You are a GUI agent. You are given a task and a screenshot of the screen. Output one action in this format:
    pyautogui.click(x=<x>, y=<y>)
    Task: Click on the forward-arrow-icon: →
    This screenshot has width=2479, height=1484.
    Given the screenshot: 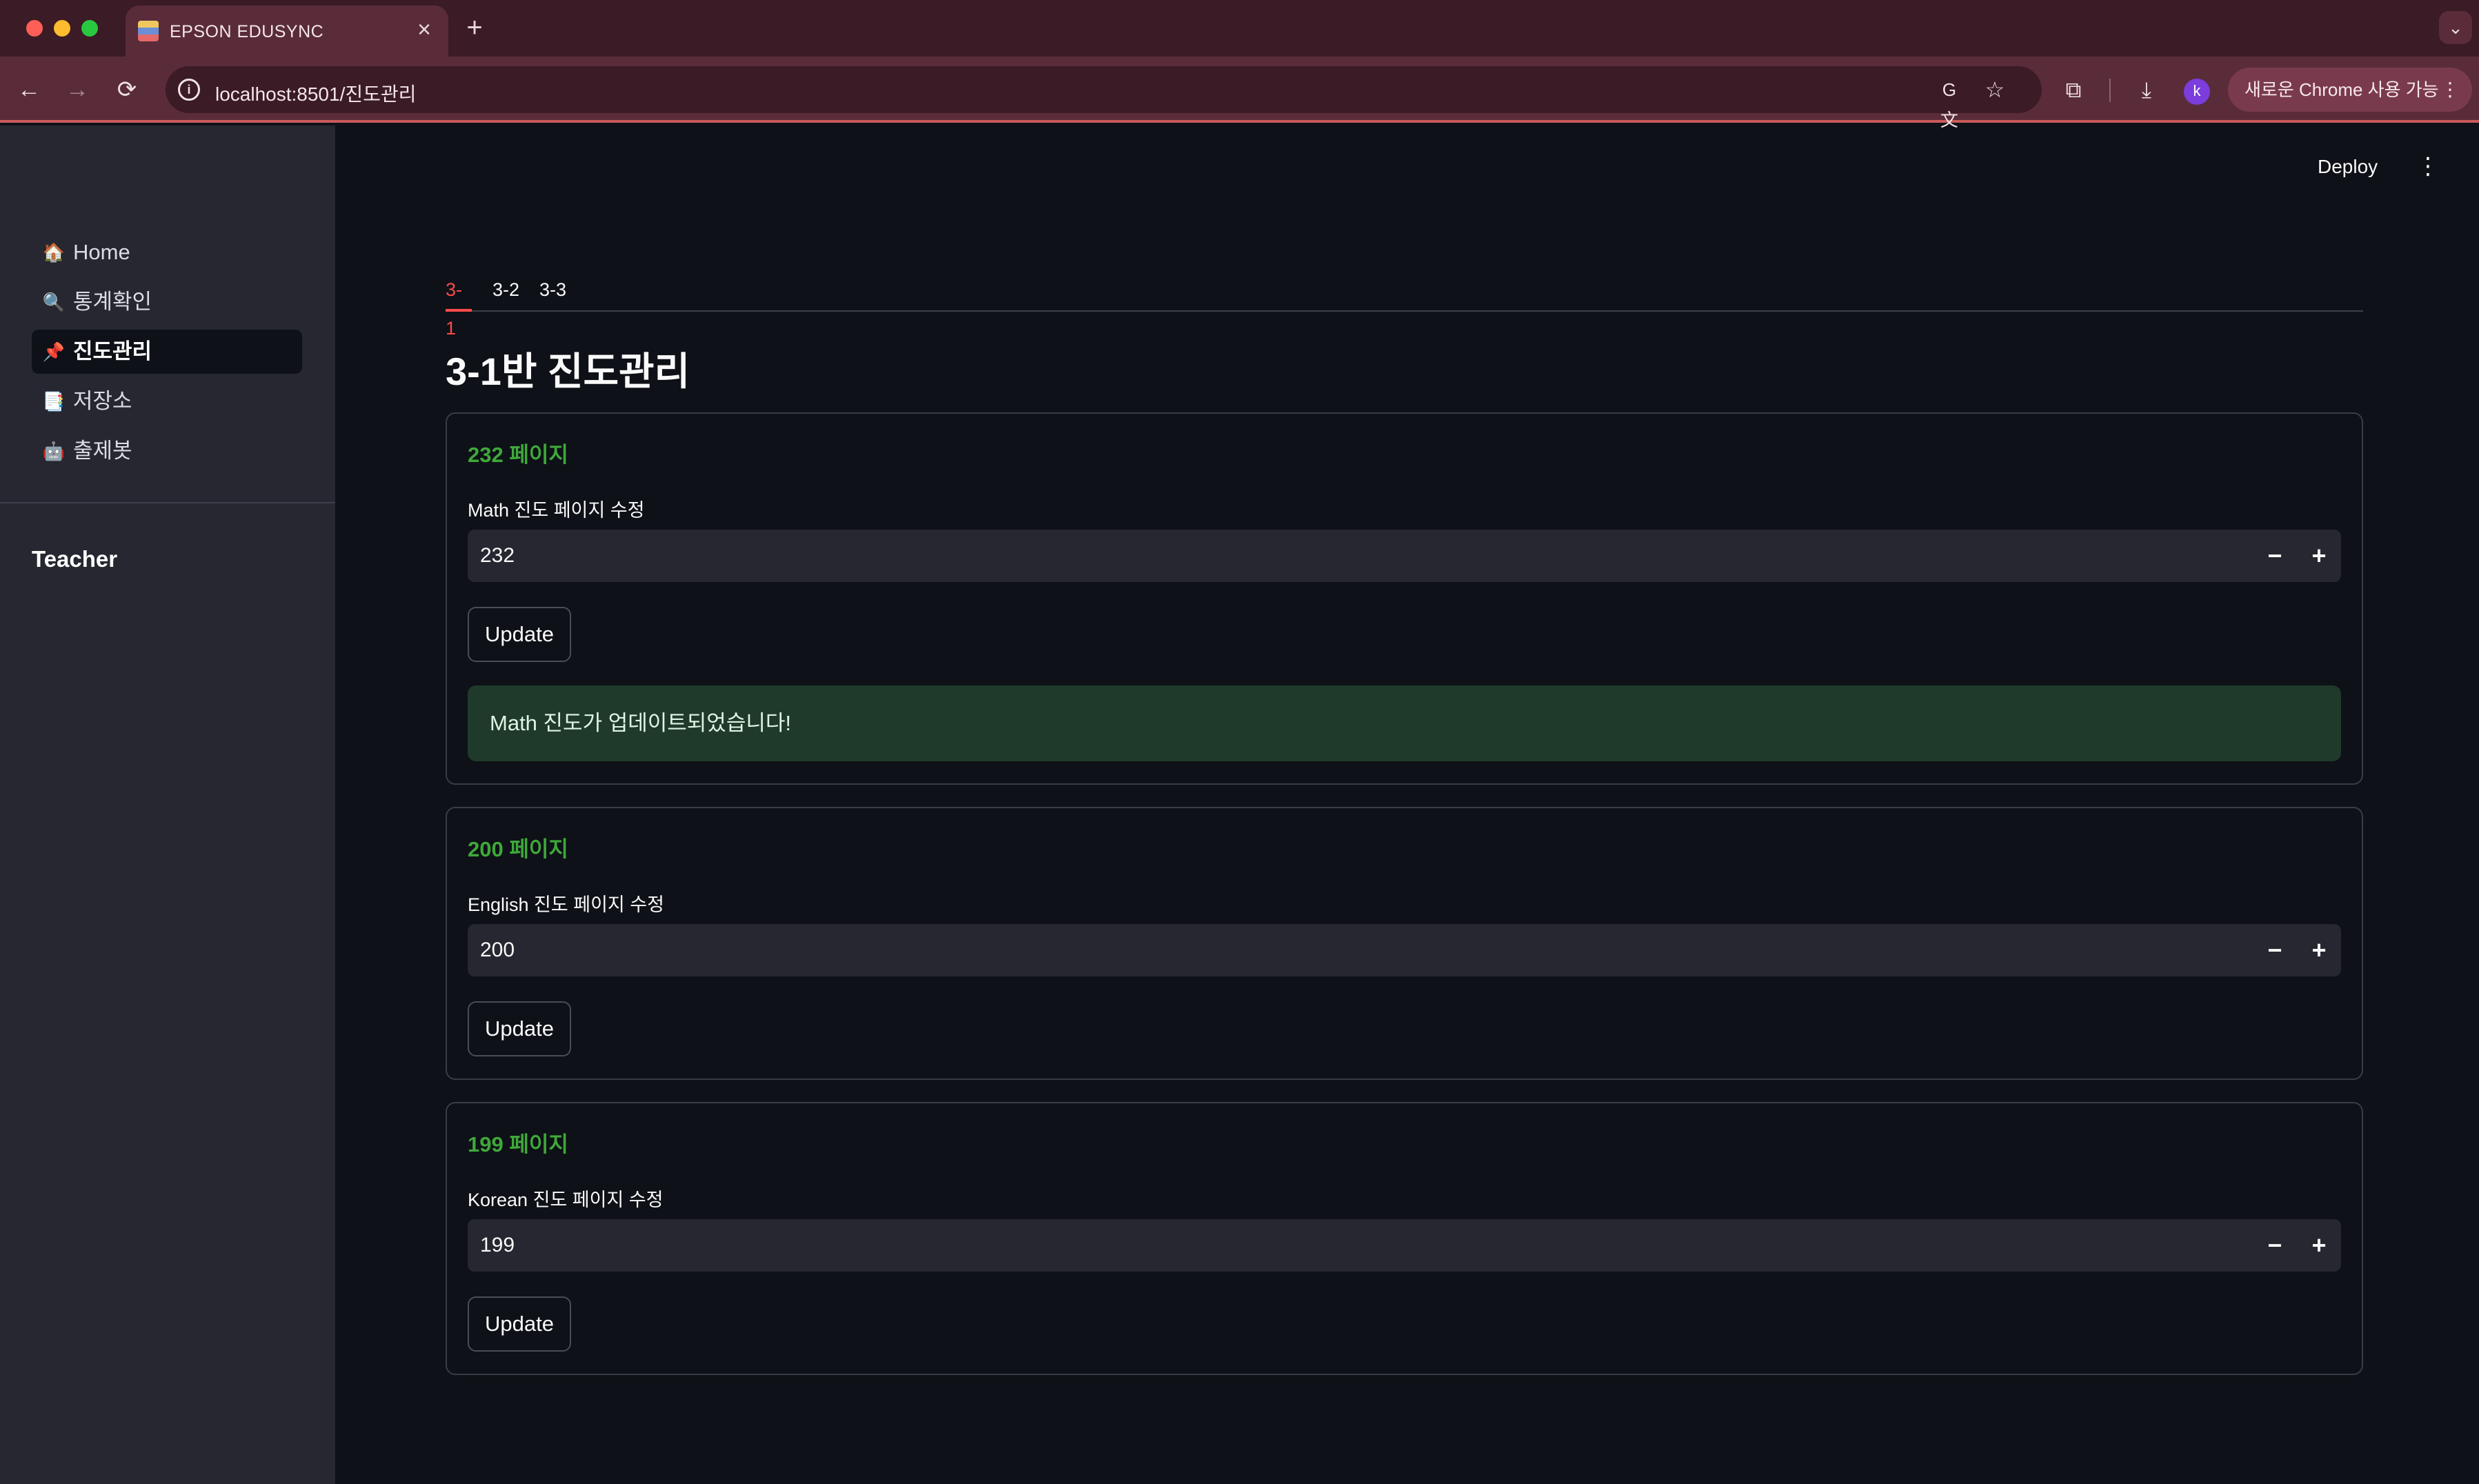 What is the action you would take?
    pyautogui.click(x=77, y=89)
    